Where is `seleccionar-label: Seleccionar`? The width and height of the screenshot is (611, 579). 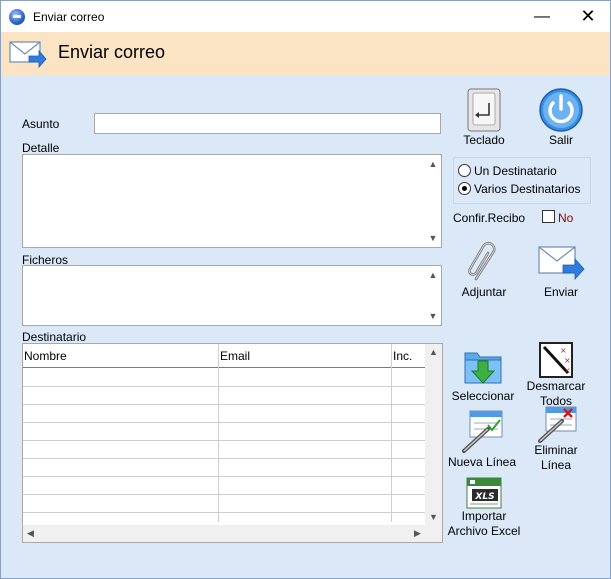
seleccionar-label: Seleccionar is located at coordinates (483, 396).